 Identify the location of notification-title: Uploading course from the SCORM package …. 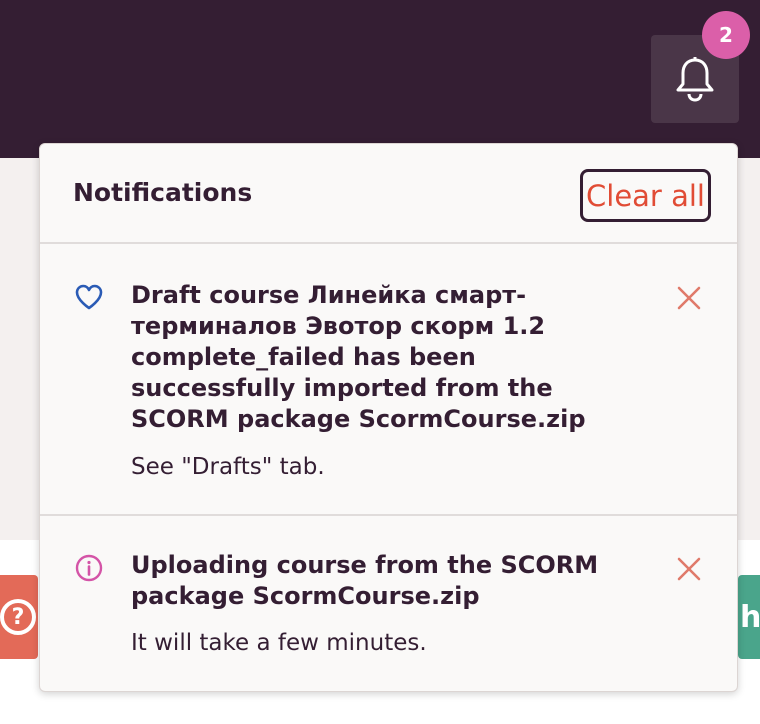
(365, 580).